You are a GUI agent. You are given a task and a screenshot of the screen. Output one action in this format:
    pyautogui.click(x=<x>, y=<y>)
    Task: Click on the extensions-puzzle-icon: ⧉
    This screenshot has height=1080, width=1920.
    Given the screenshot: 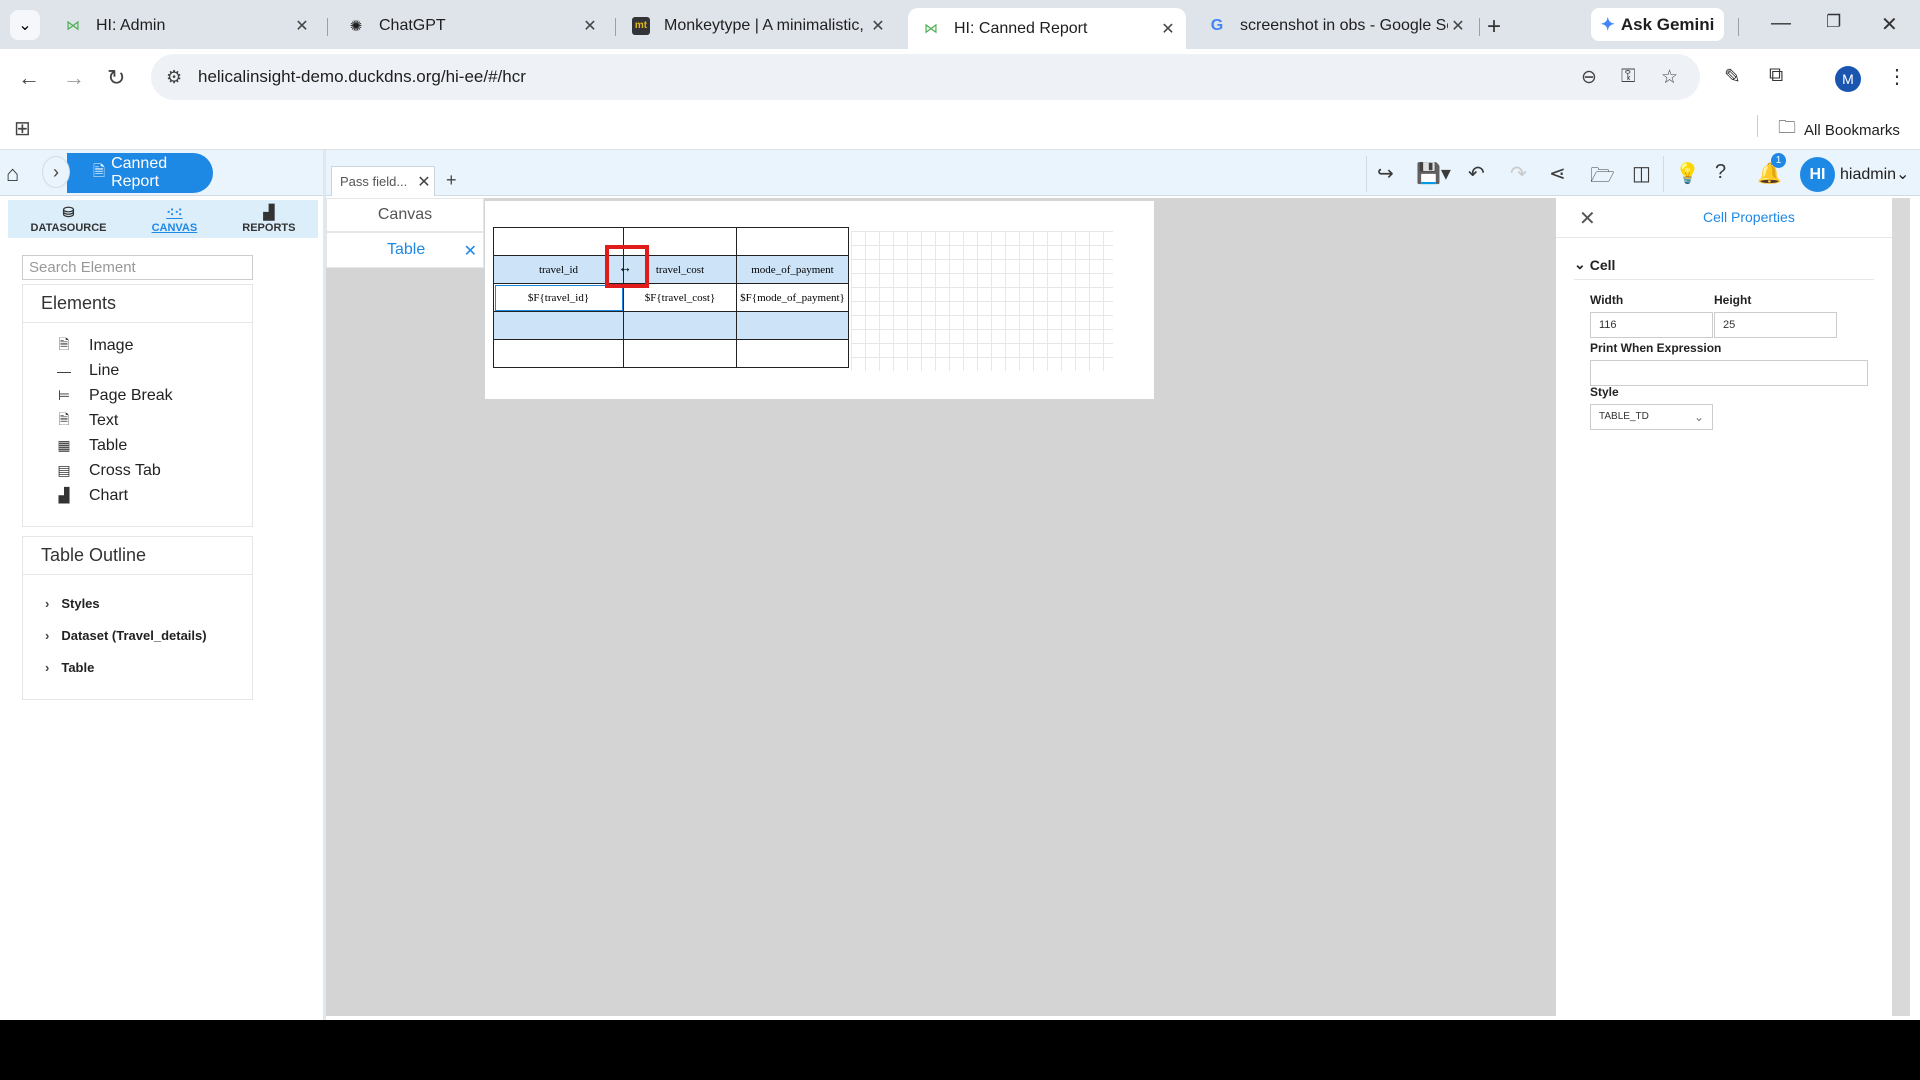 What is the action you would take?
    pyautogui.click(x=1776, y=75)
    